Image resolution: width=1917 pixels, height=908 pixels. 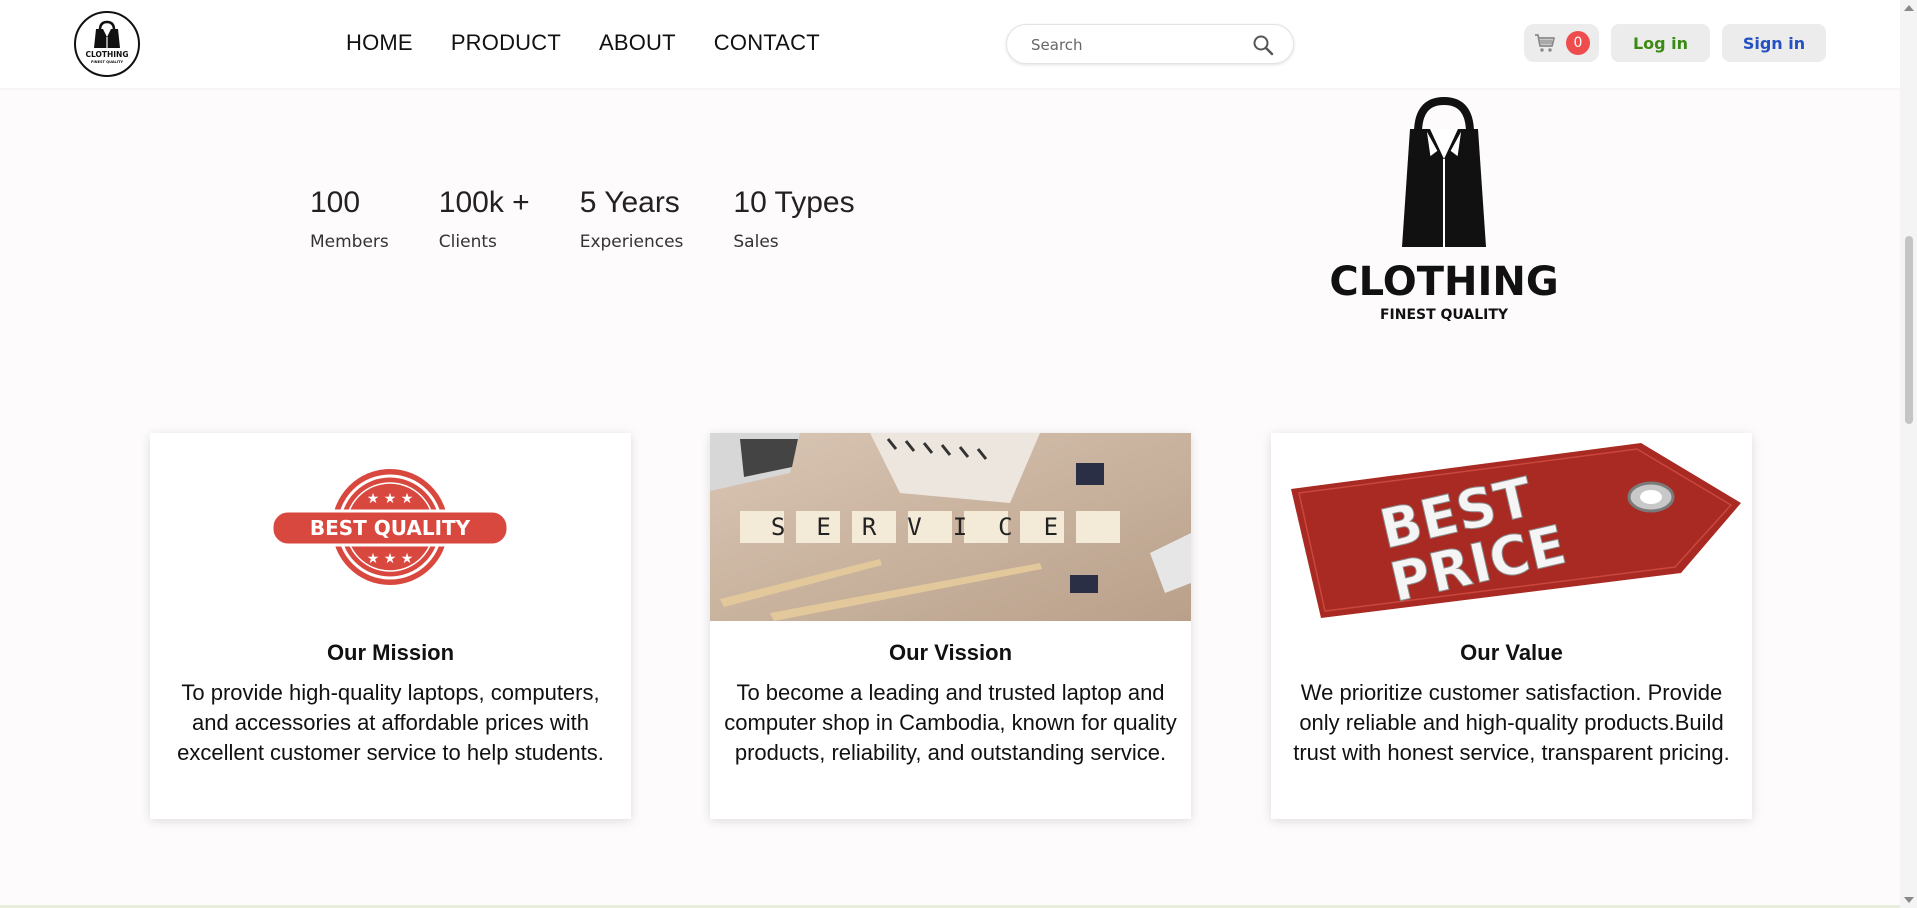 What do you see at coordinates (1774, 43) in the screenshot?
I see `signin-button: Sign in` at bounding box center [1774, 43].